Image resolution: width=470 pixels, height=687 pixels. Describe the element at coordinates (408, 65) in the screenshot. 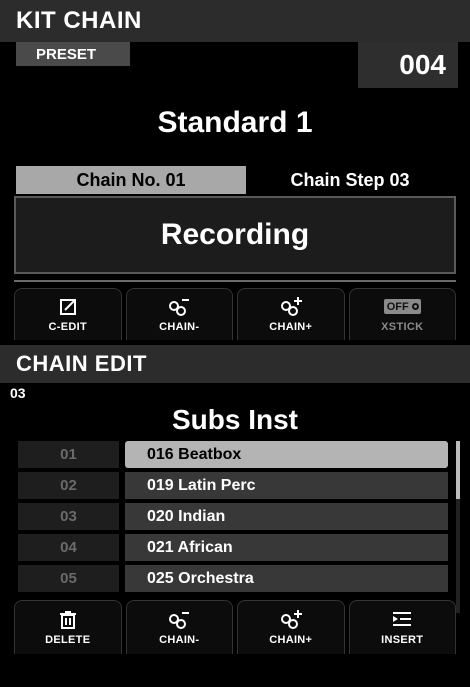

I see `preset-number: 004` at that location.